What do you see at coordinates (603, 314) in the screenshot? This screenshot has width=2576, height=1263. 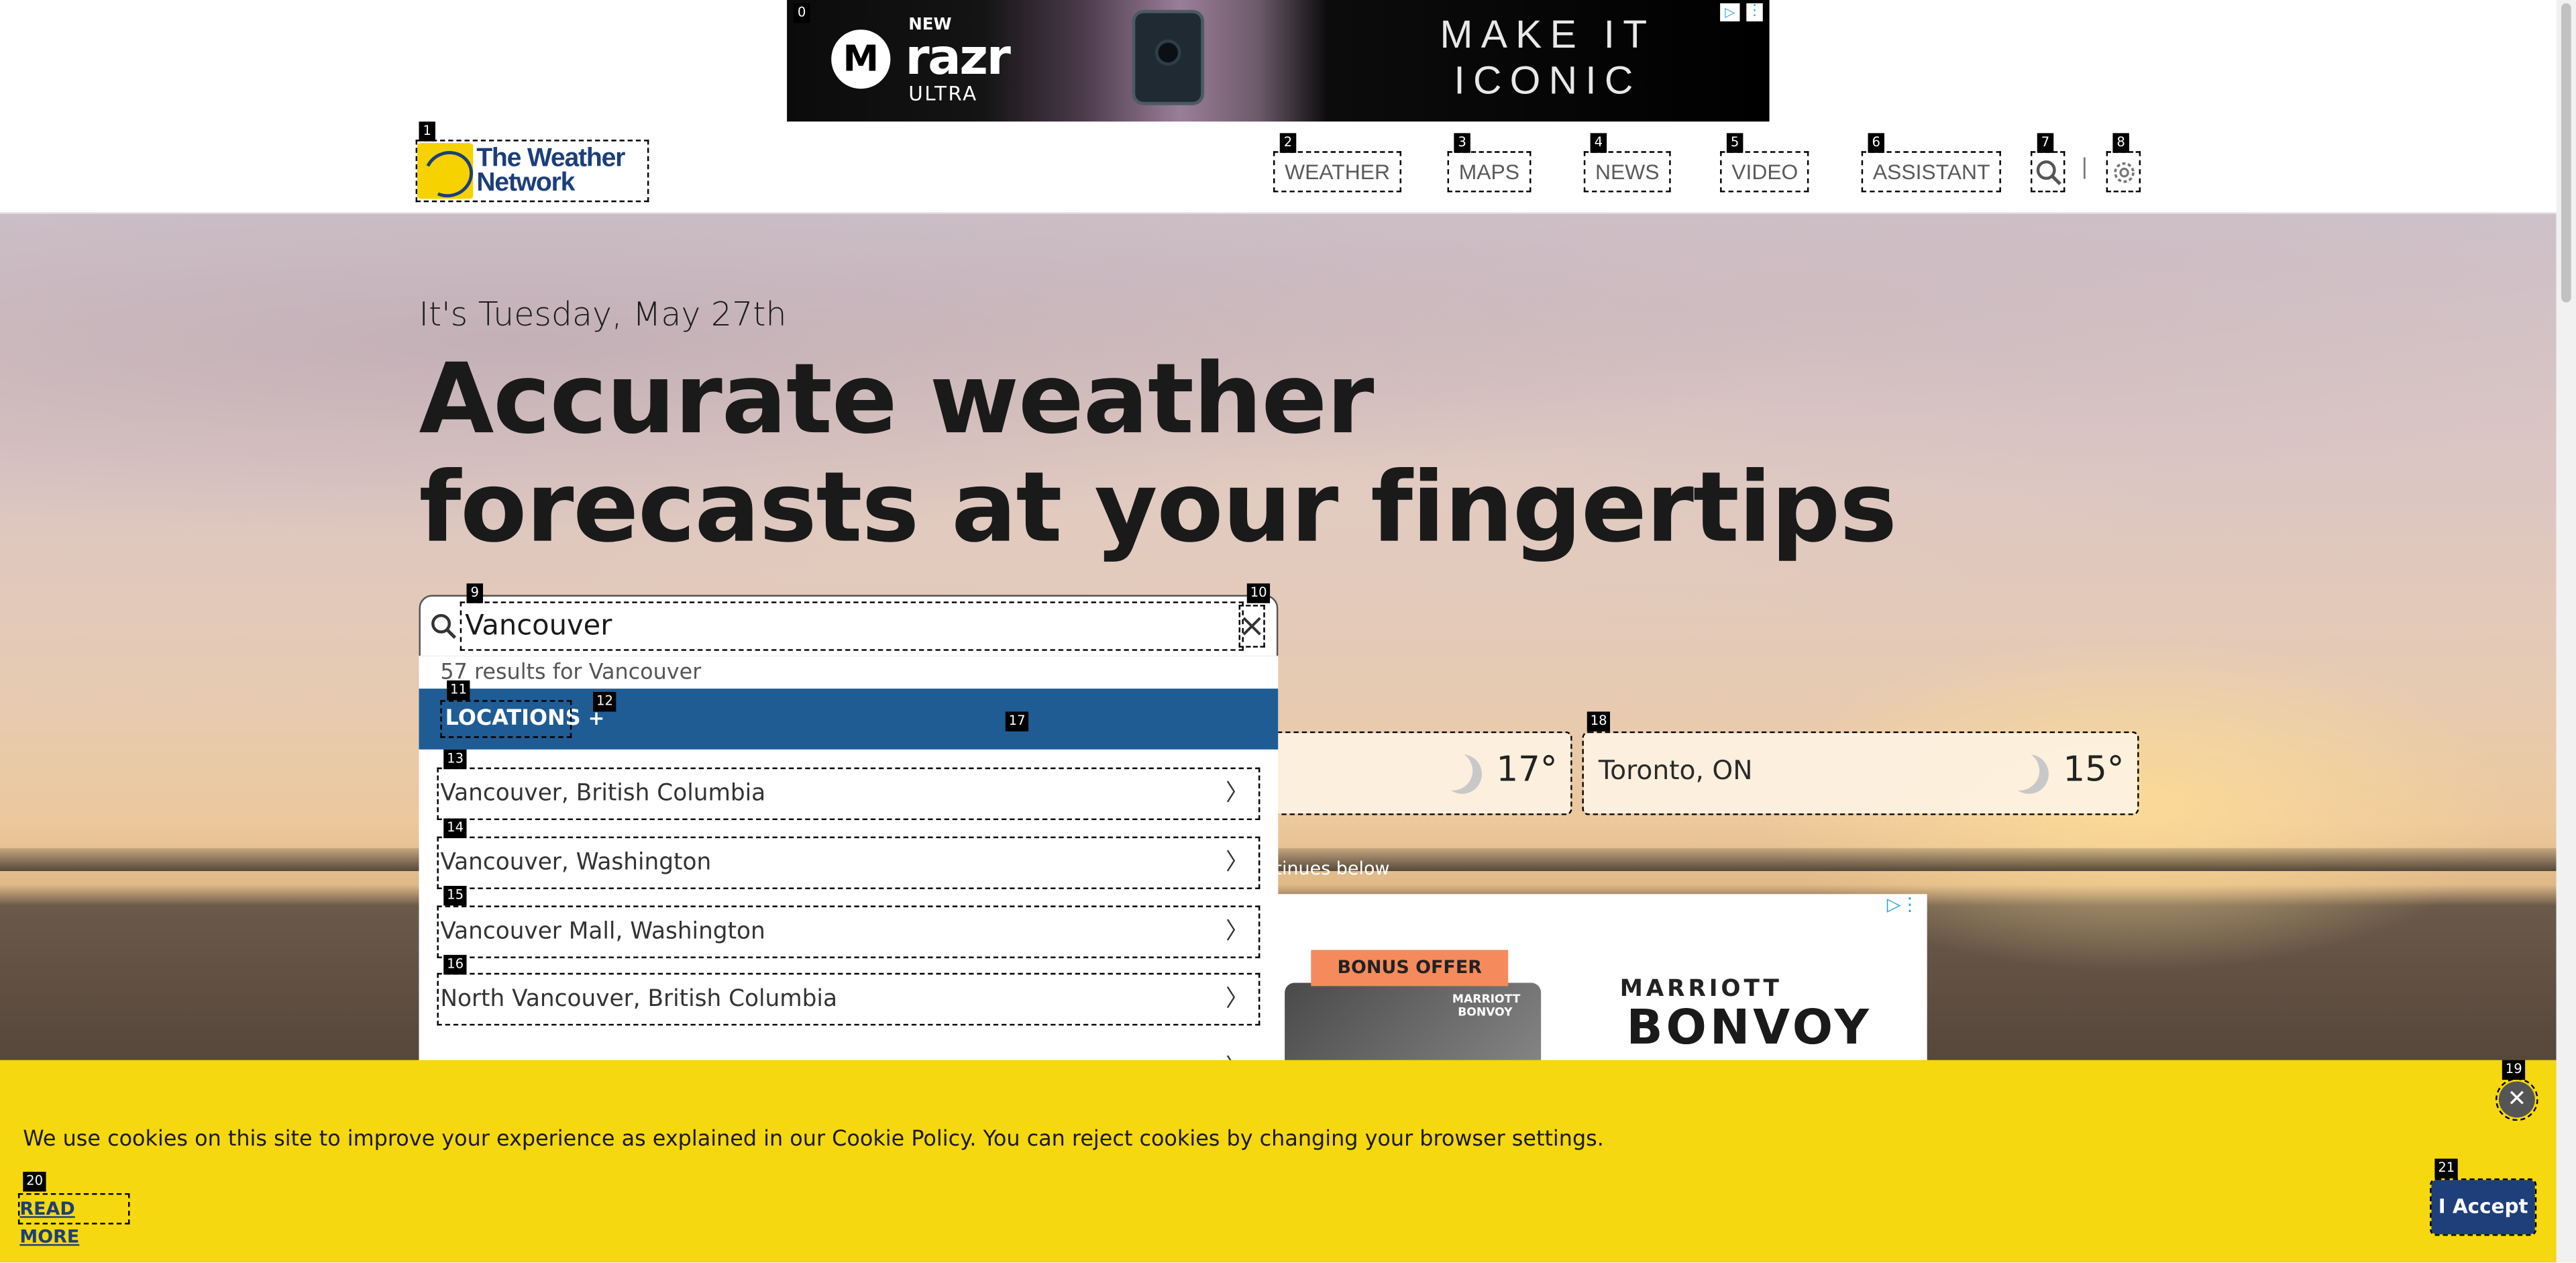 I see `date-line: It's Tuesday, May 27th` at bounding box center [603, 314].